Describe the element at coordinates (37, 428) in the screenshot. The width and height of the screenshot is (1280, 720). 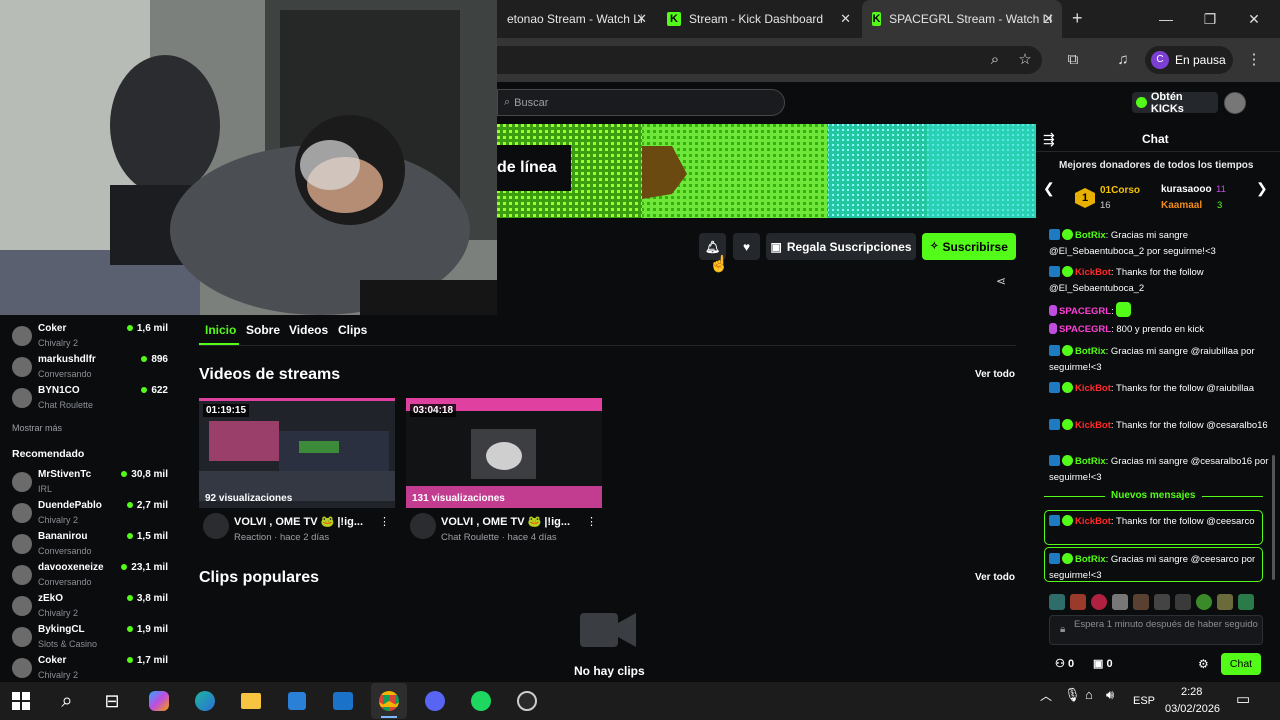
I see `show-more-link: Mostrar más` at that location.